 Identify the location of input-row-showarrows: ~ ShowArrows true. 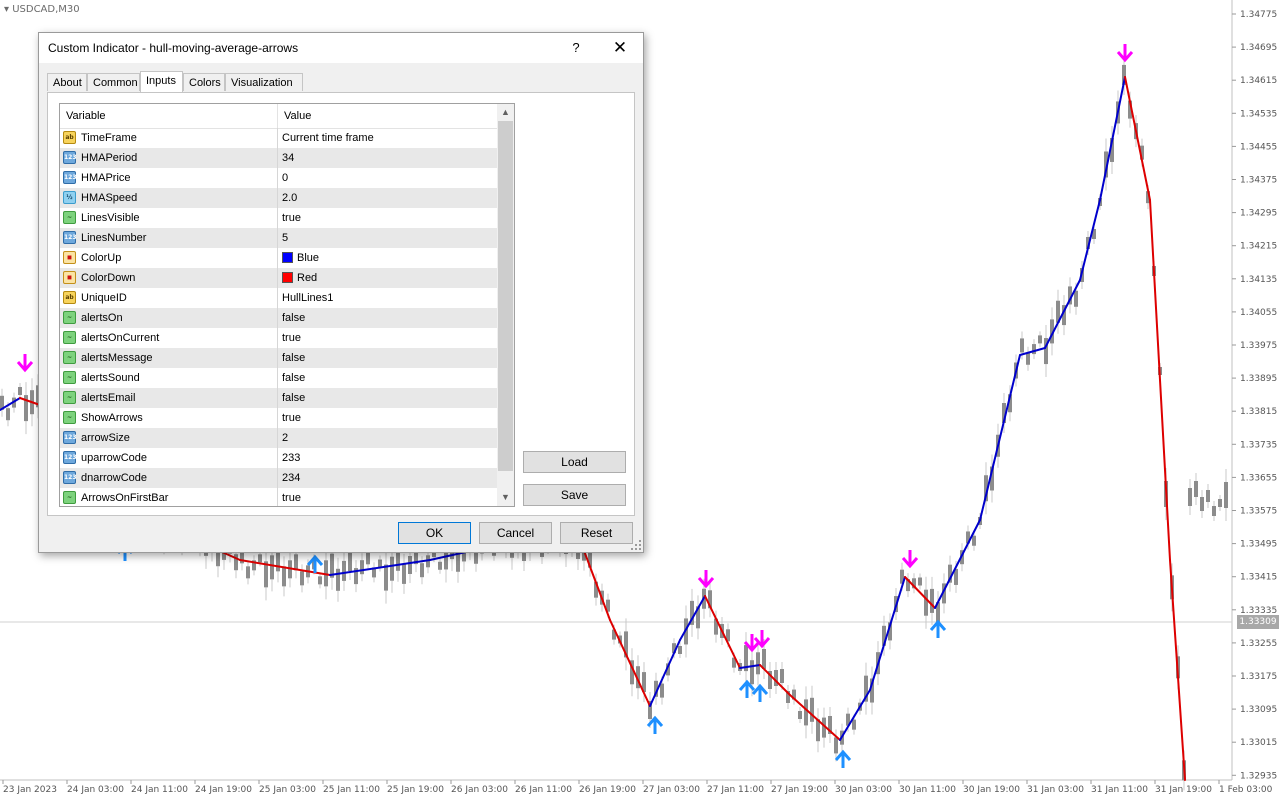
(278, 418).